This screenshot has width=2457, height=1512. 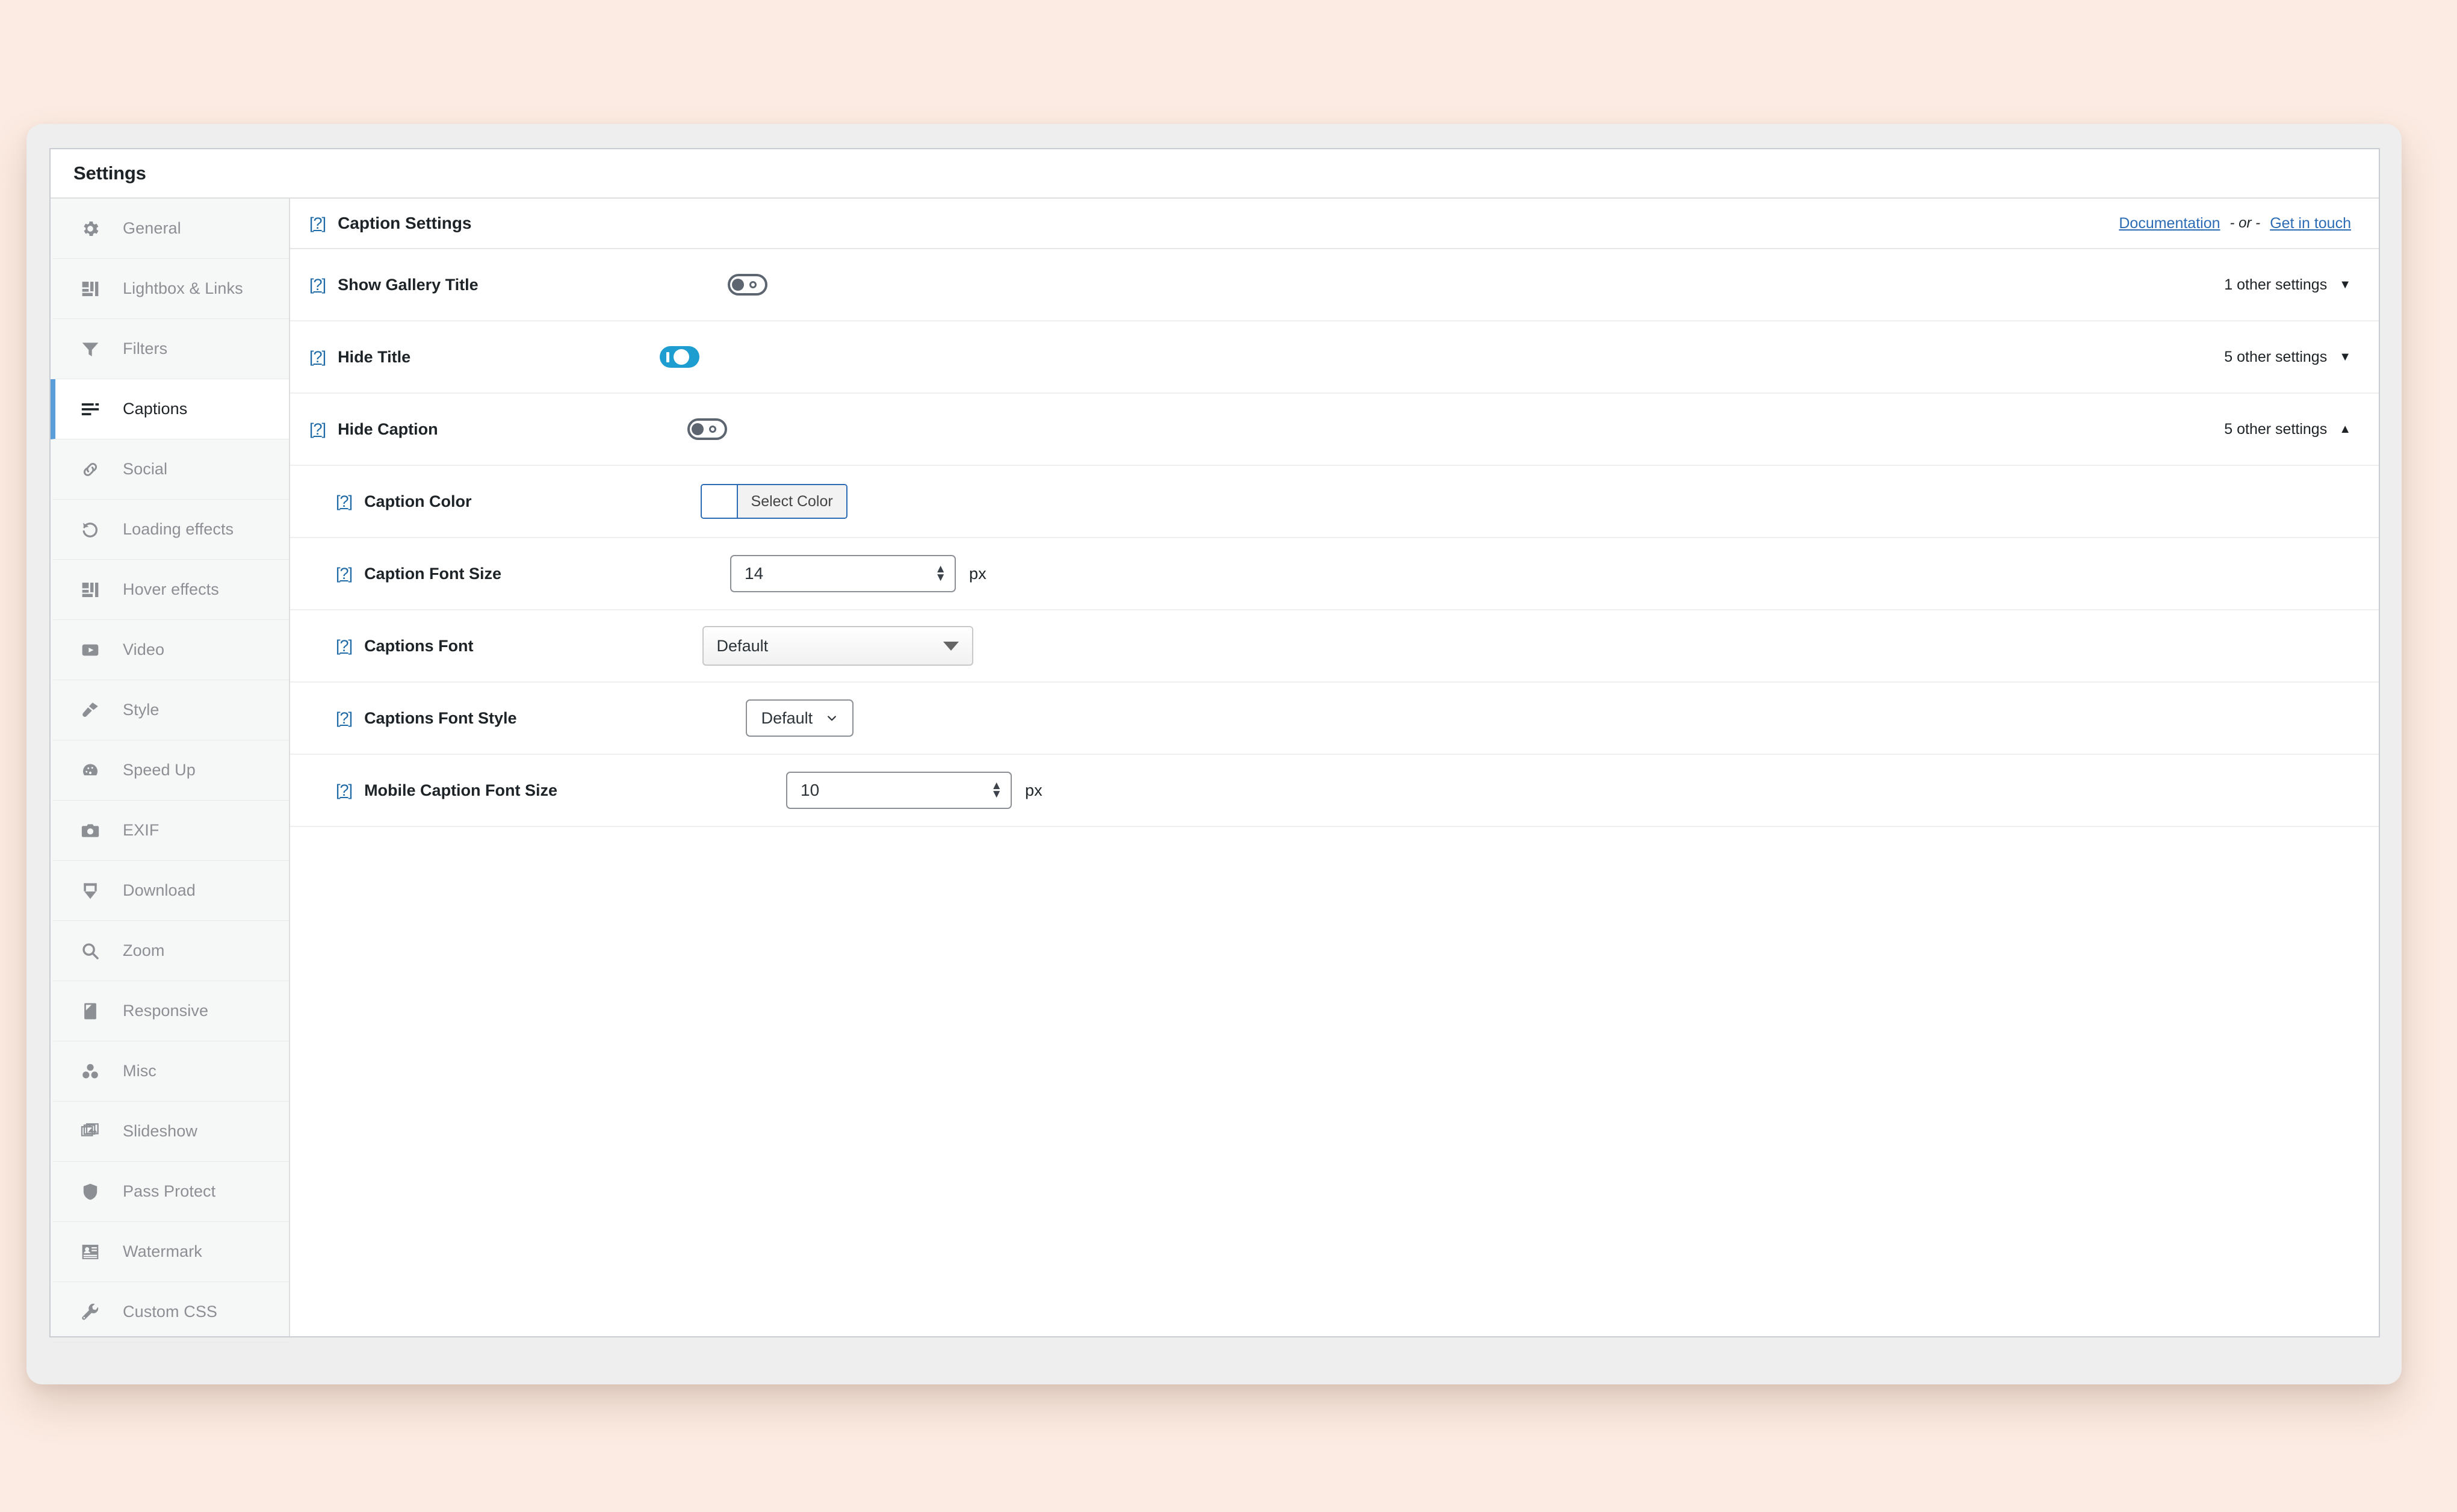 What do you see at coordinates (90, 1132) in the screenshot?
I see `images-stack-icon` at bounding box center [90, 1132].